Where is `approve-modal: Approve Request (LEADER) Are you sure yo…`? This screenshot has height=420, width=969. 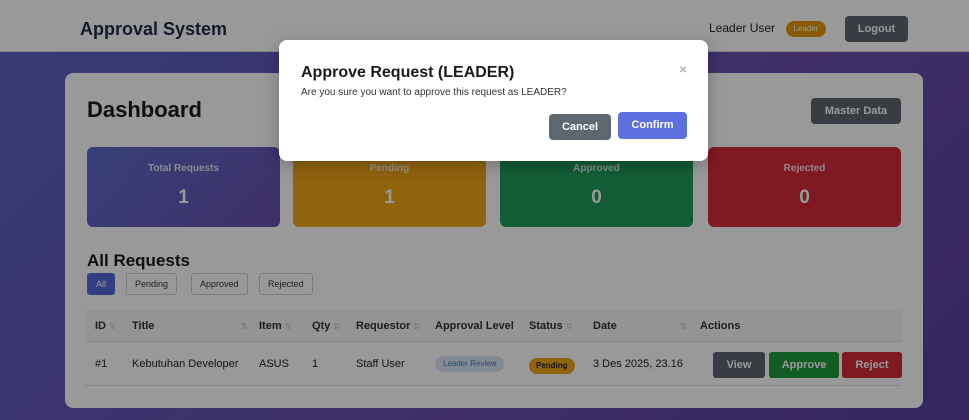 approve-modal: Approve Request (LEADER) Are you sure yo… is located at coordinates (493, 100).